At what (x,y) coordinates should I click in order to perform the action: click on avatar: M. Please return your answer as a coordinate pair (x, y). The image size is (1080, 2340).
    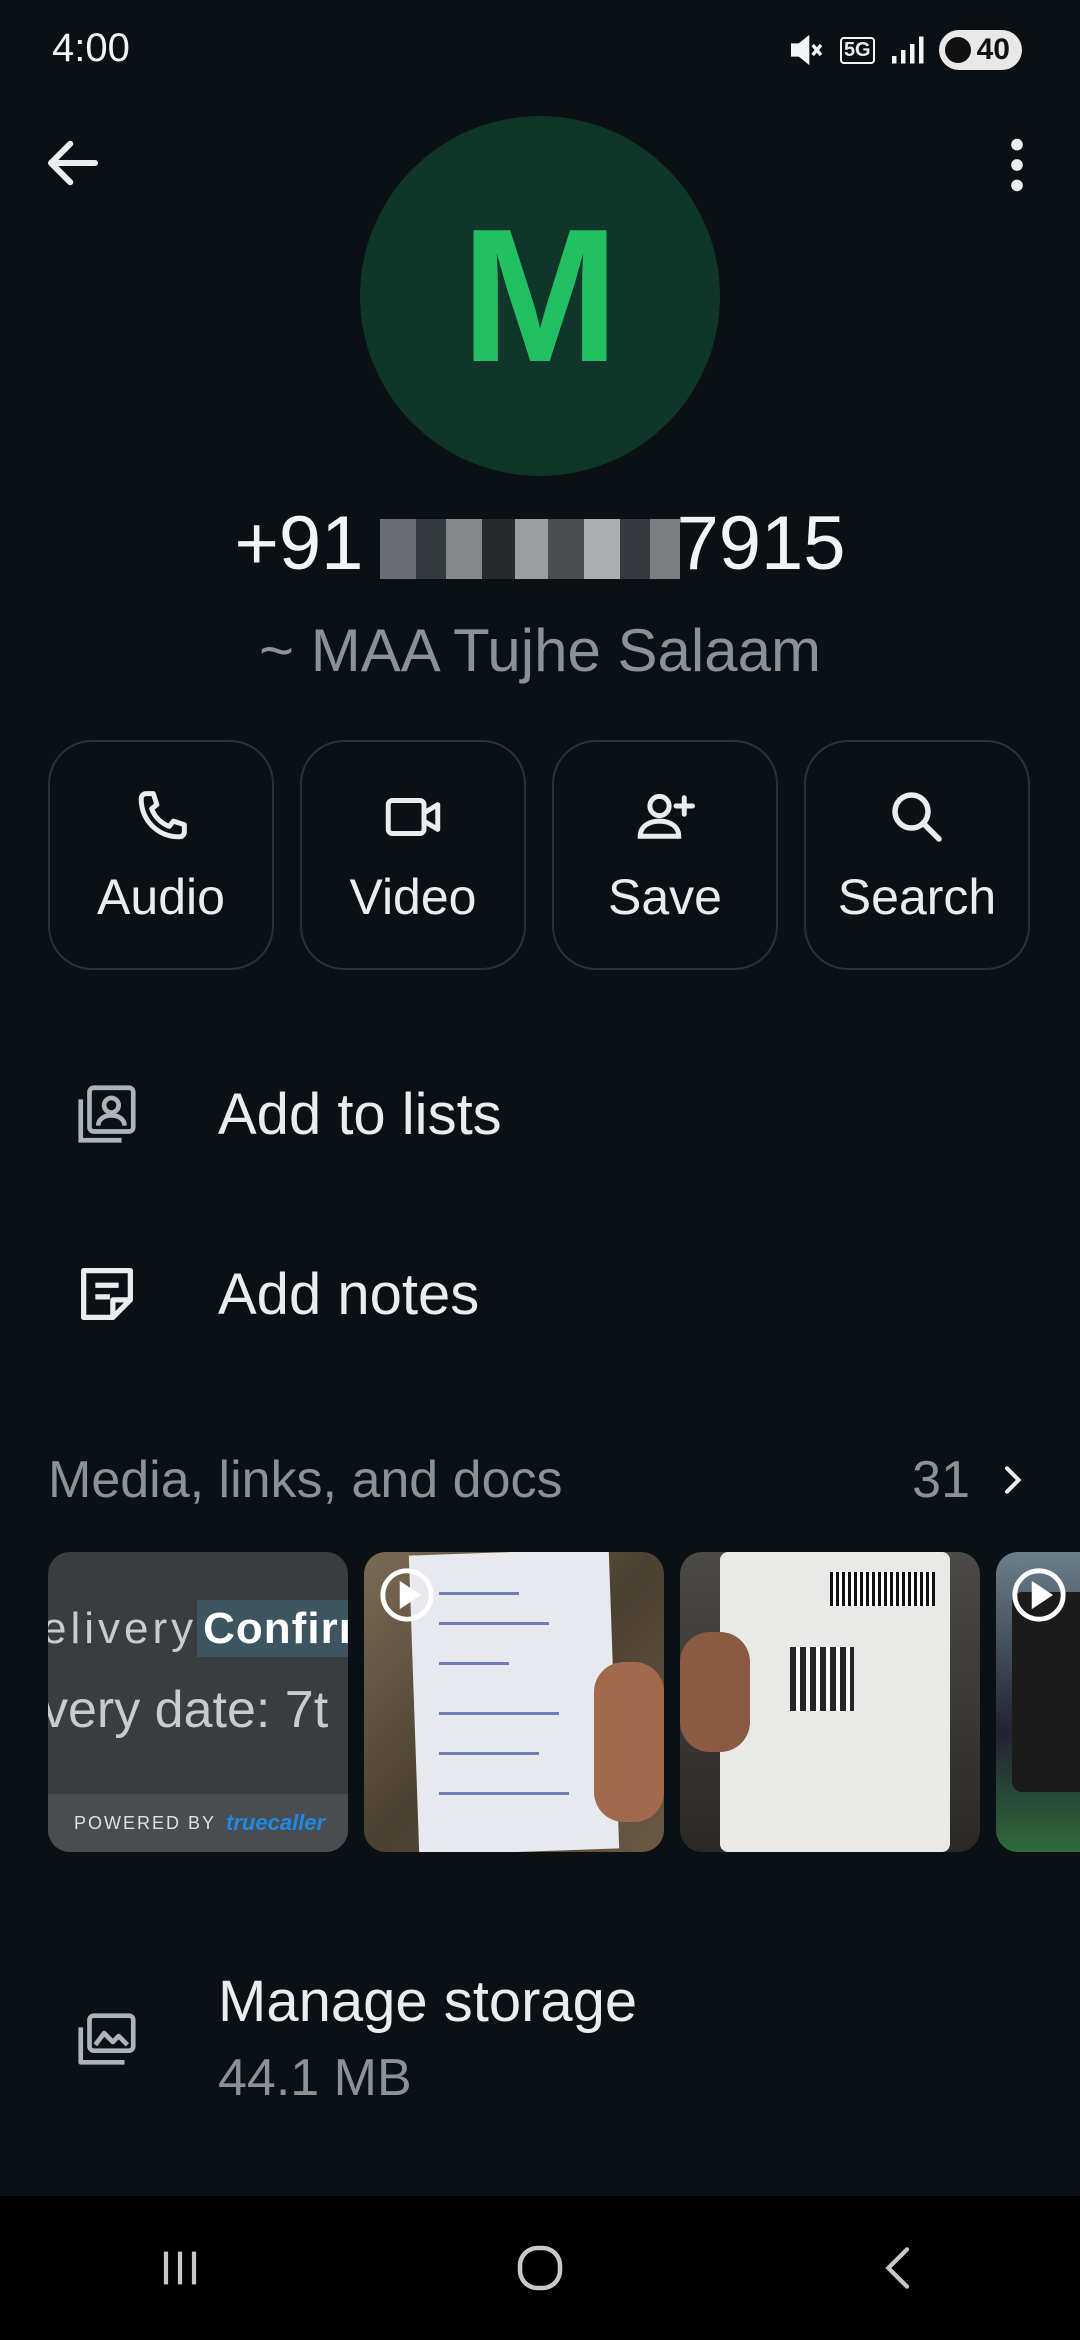
    Looking at the image, I should click on (540, 296).